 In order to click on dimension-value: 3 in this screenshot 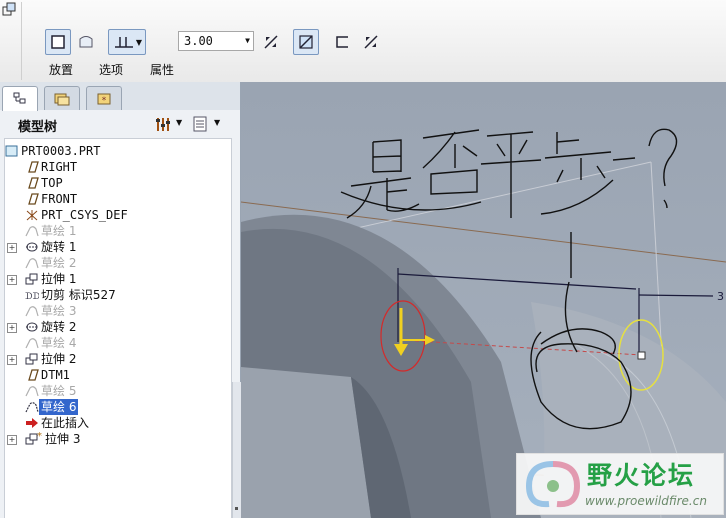, I will do `click(720, 296)`.